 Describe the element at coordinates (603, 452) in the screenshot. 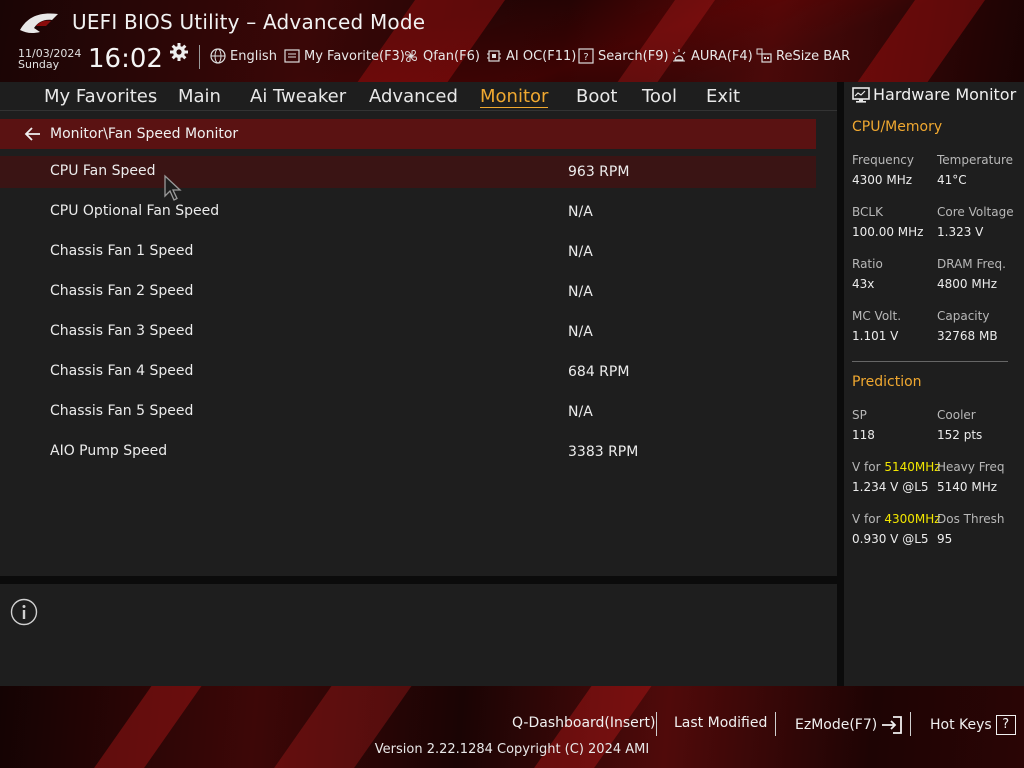

I see `fan-row-value: 3383 RPM` at that location.